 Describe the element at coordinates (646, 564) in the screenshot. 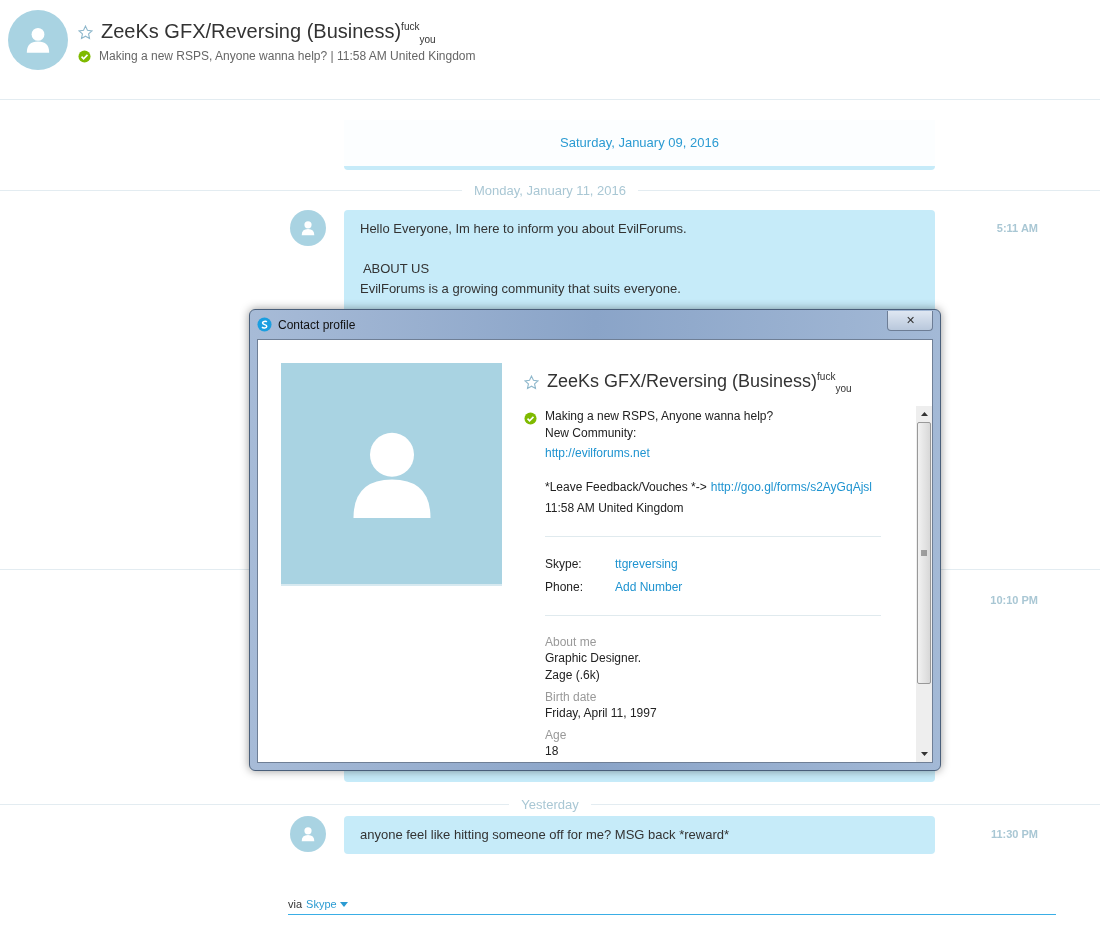

I see `link: ttgreversing` at that location.